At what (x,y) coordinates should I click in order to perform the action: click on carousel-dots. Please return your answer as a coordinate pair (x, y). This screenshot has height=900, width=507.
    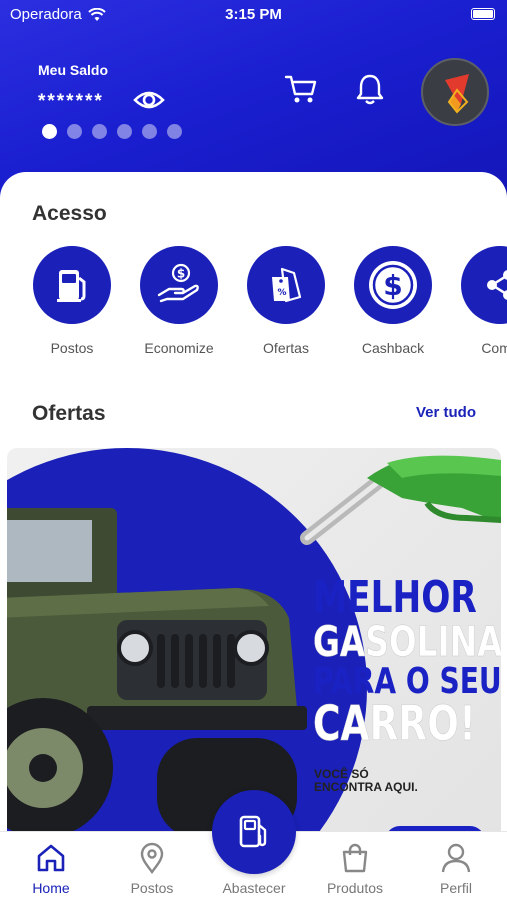
    Looking at the image, I should click on (112, 131).